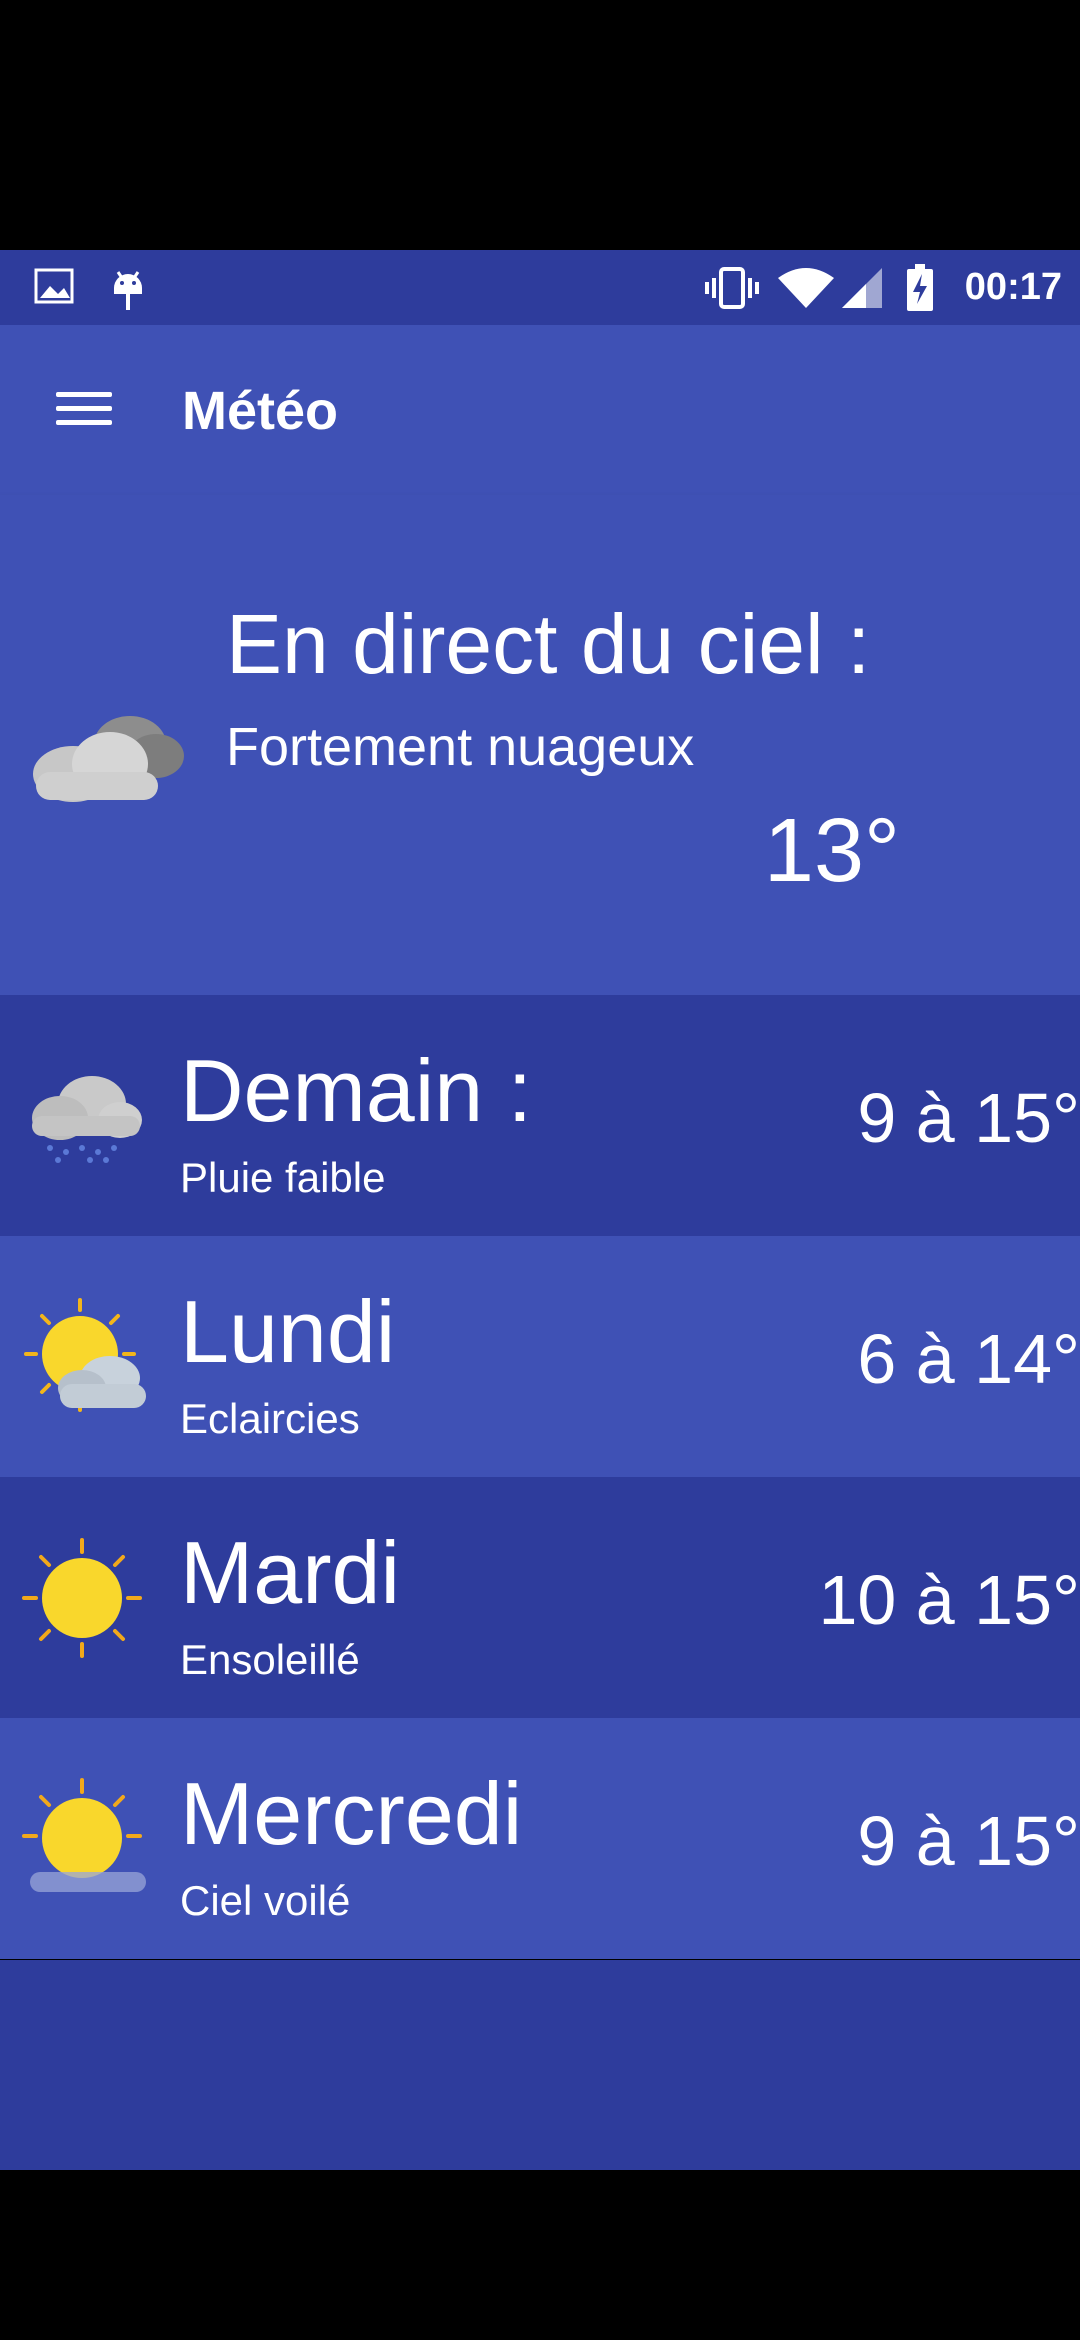 The image size is (1080, 2340). I want to click on forecast-range: 10 à 15°, so click(949, 1600).